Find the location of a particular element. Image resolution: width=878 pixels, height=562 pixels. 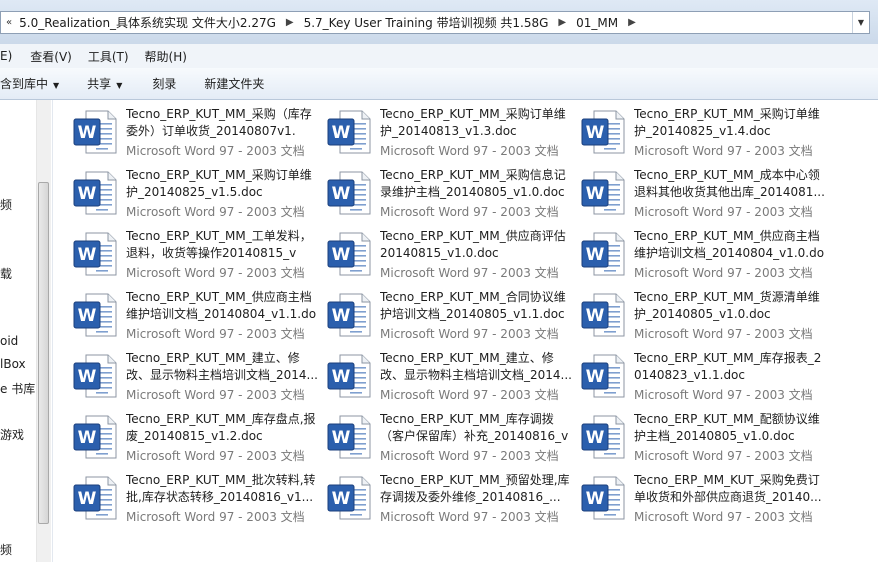

menu-tools: 工具(T) is located at coordinates (108, 56).